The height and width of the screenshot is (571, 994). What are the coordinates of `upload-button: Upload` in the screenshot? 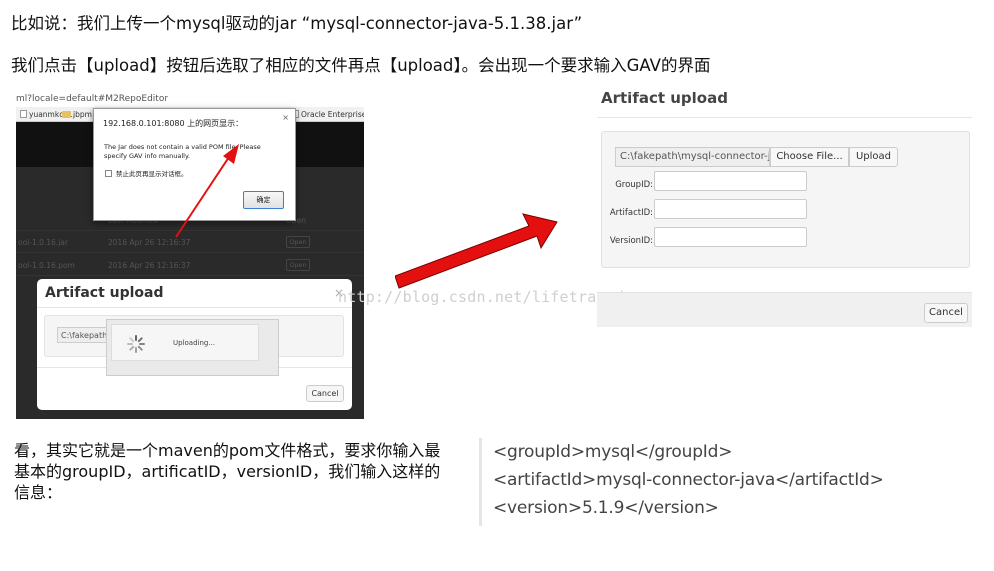 It's located at (873, 157).